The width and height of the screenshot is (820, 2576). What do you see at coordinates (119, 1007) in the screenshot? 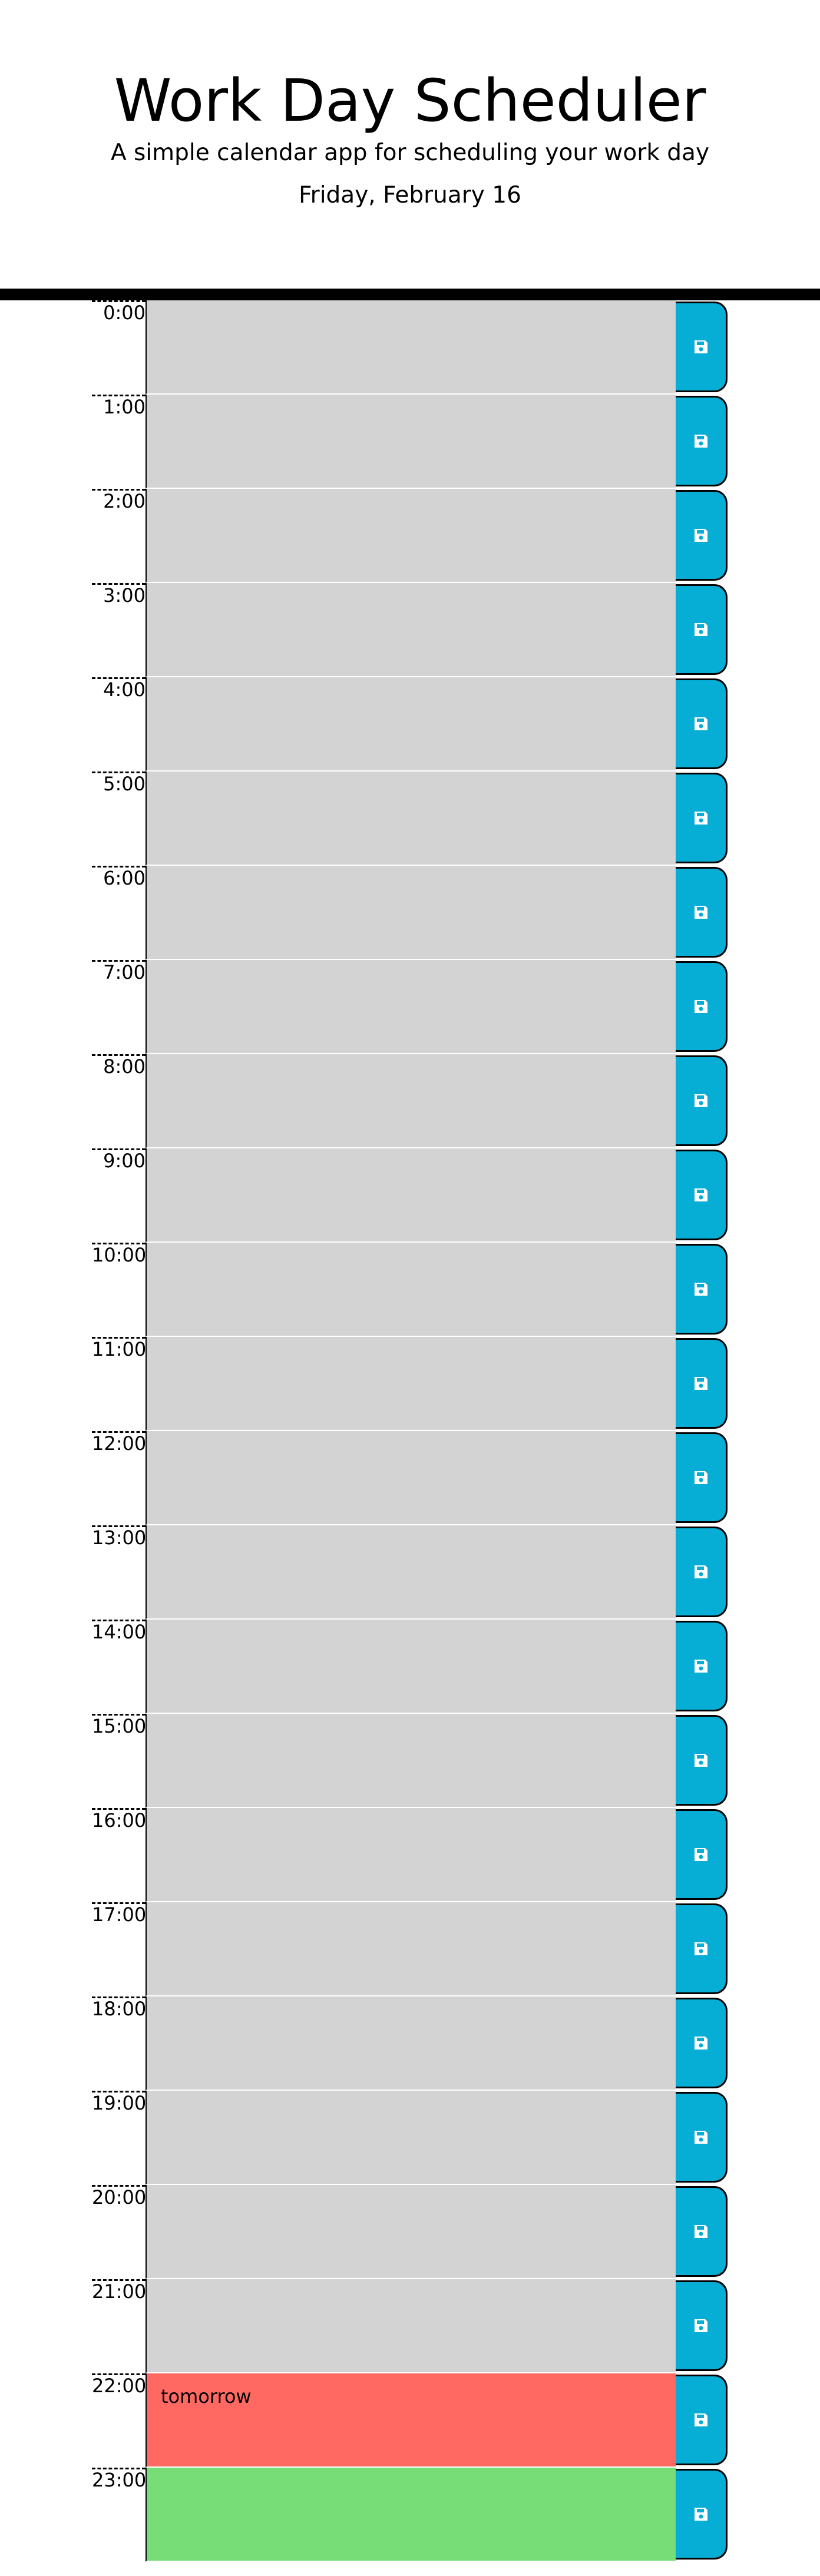
I see `hour-label: 7:00` at bounding box center [119, 1007].